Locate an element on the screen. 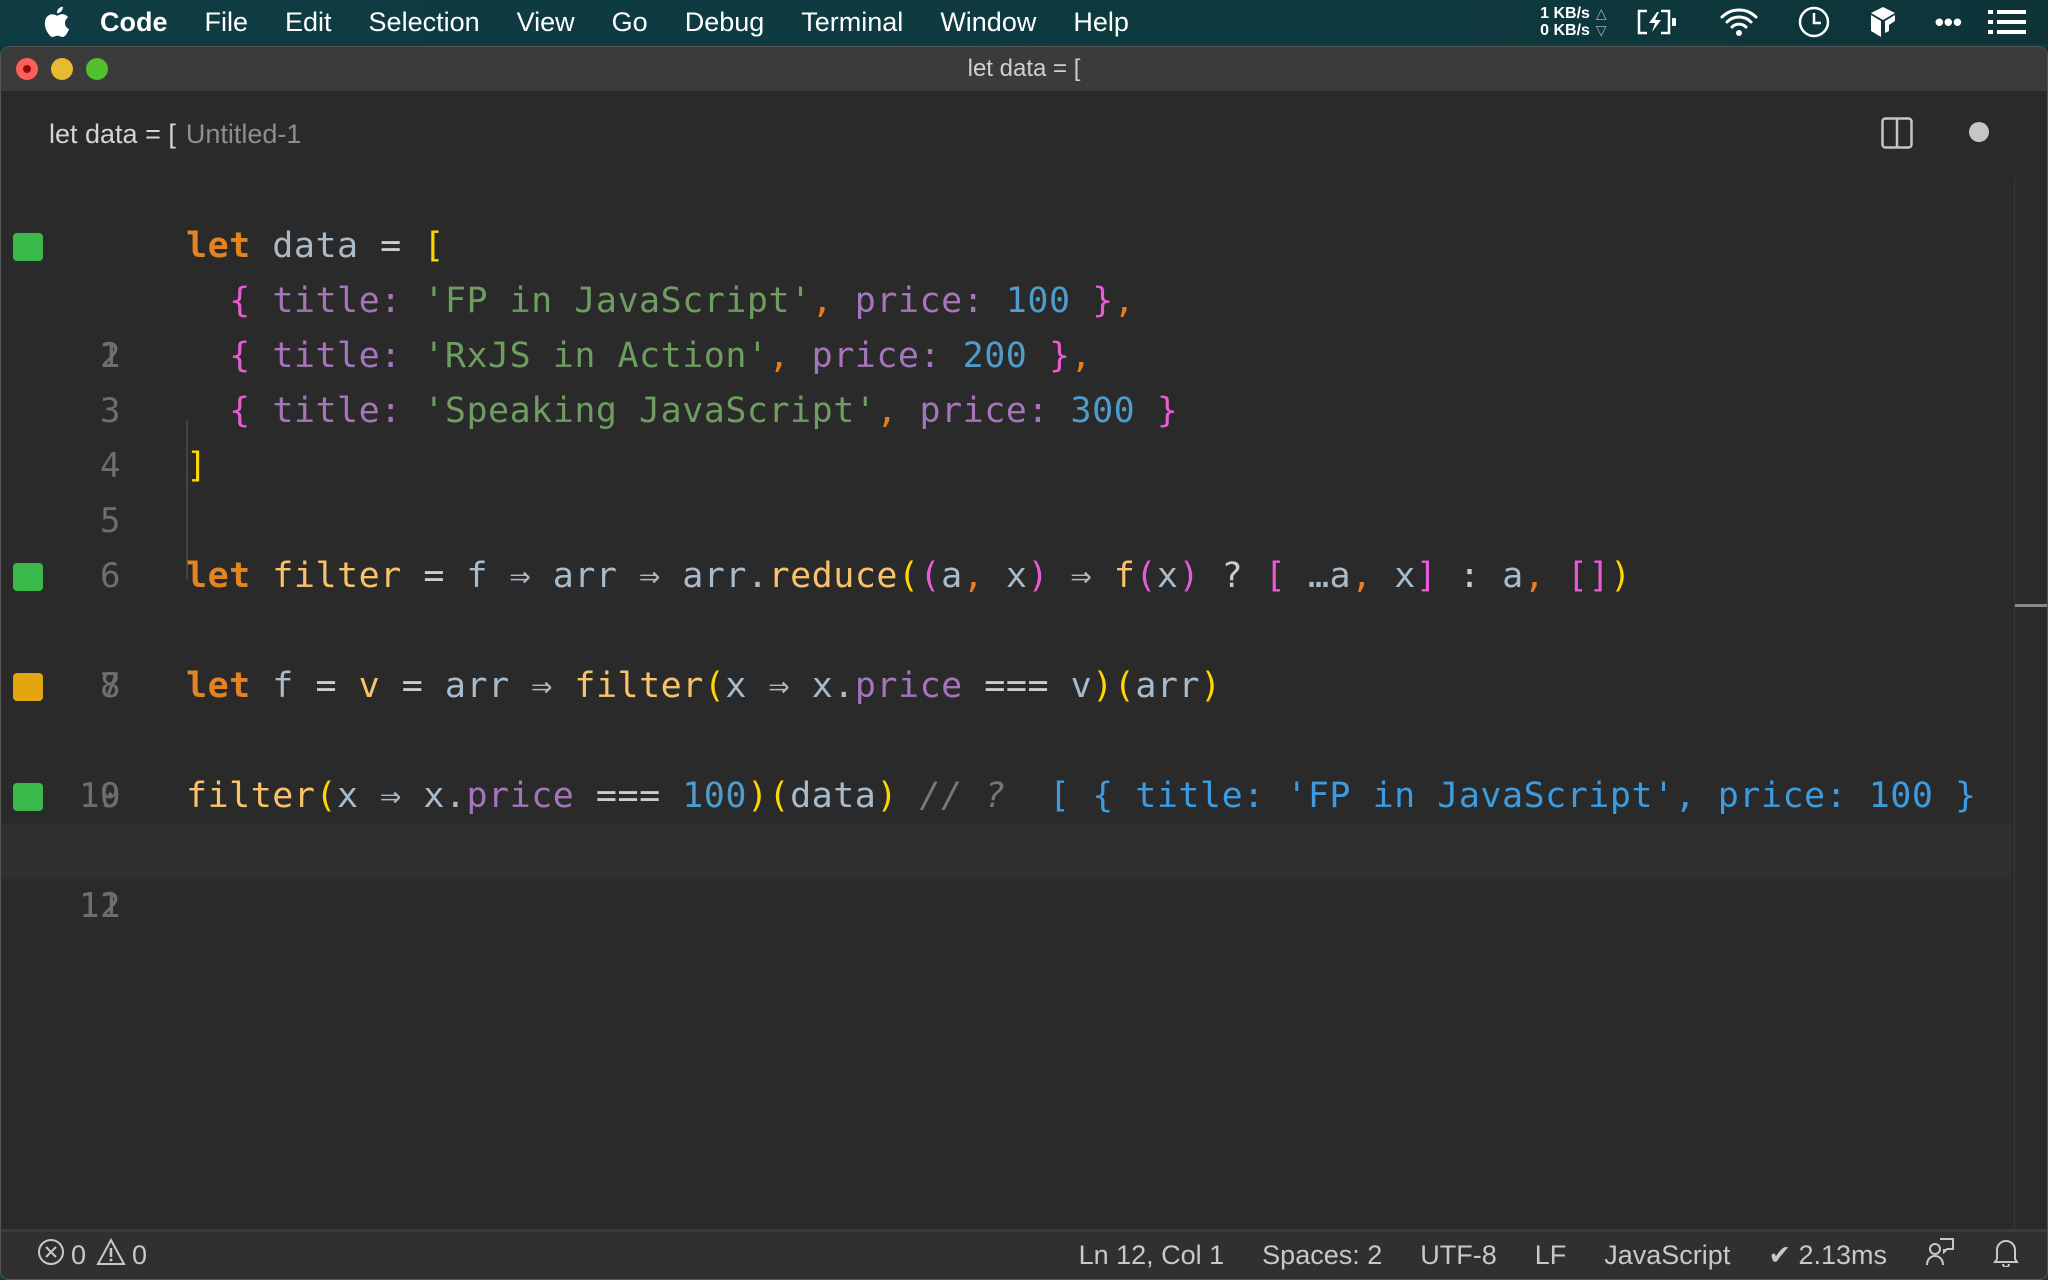 The width and height of the screenshot is (2048, 1280). problems-indicator: 0 0 is located at coordinates (97, 1255).